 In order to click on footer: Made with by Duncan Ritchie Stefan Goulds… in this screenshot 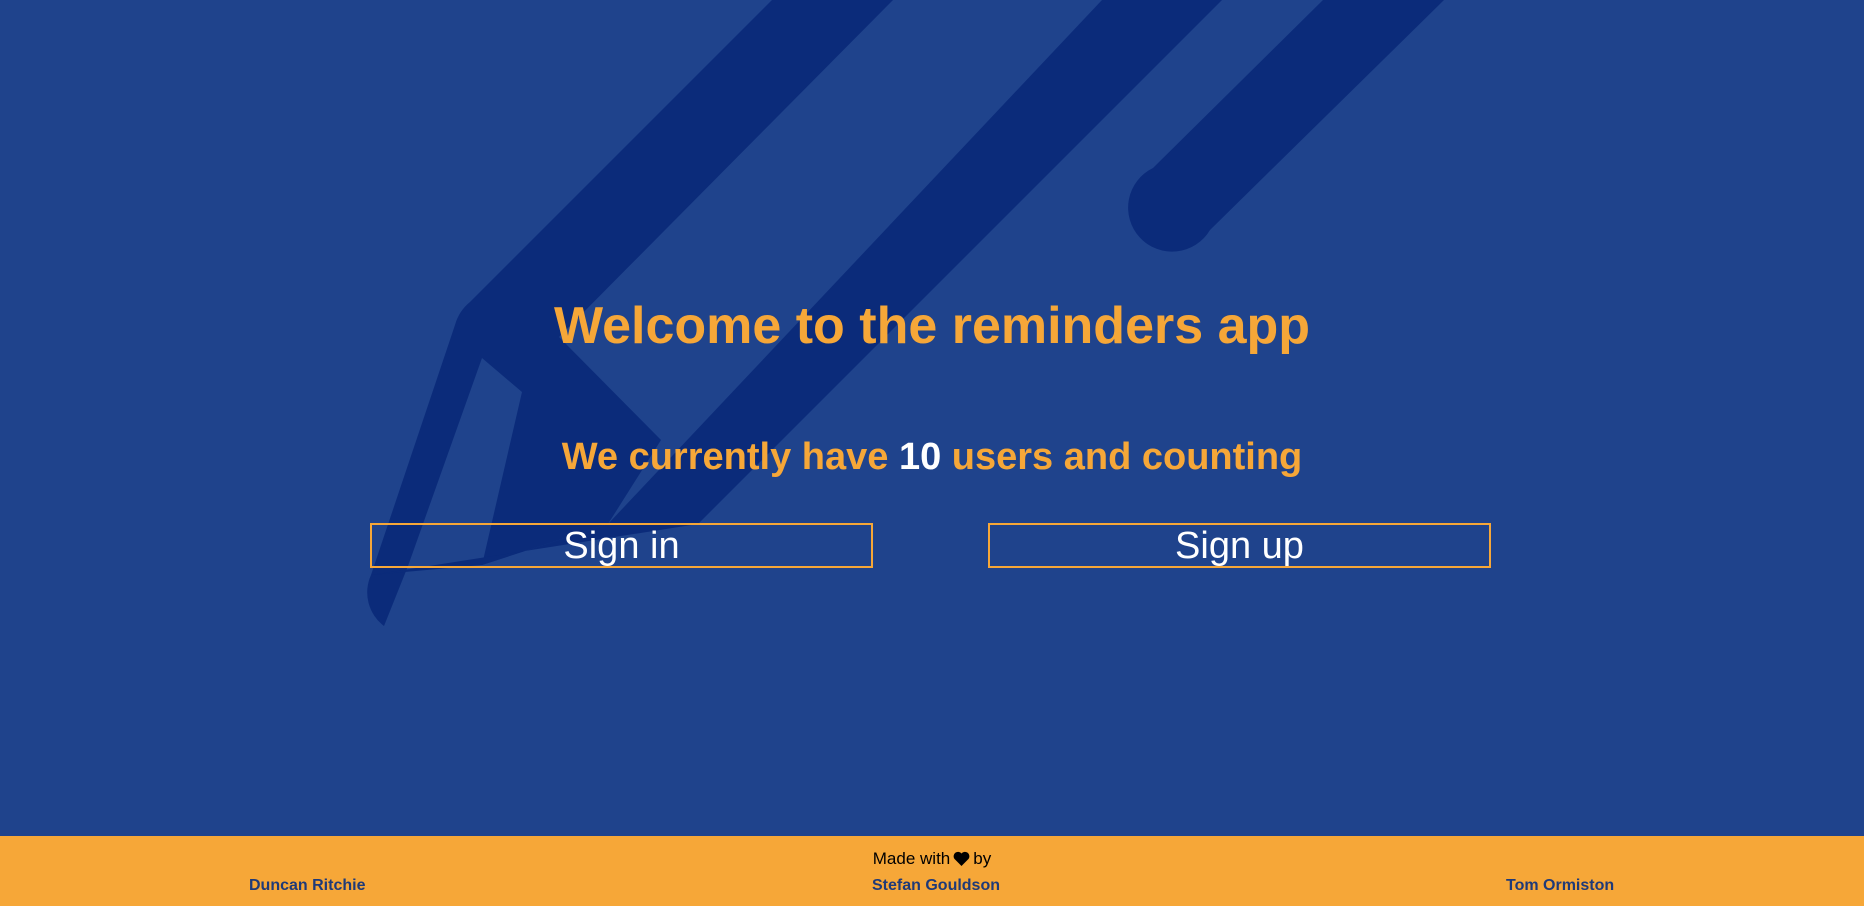, I will do `click(932, 871)`.